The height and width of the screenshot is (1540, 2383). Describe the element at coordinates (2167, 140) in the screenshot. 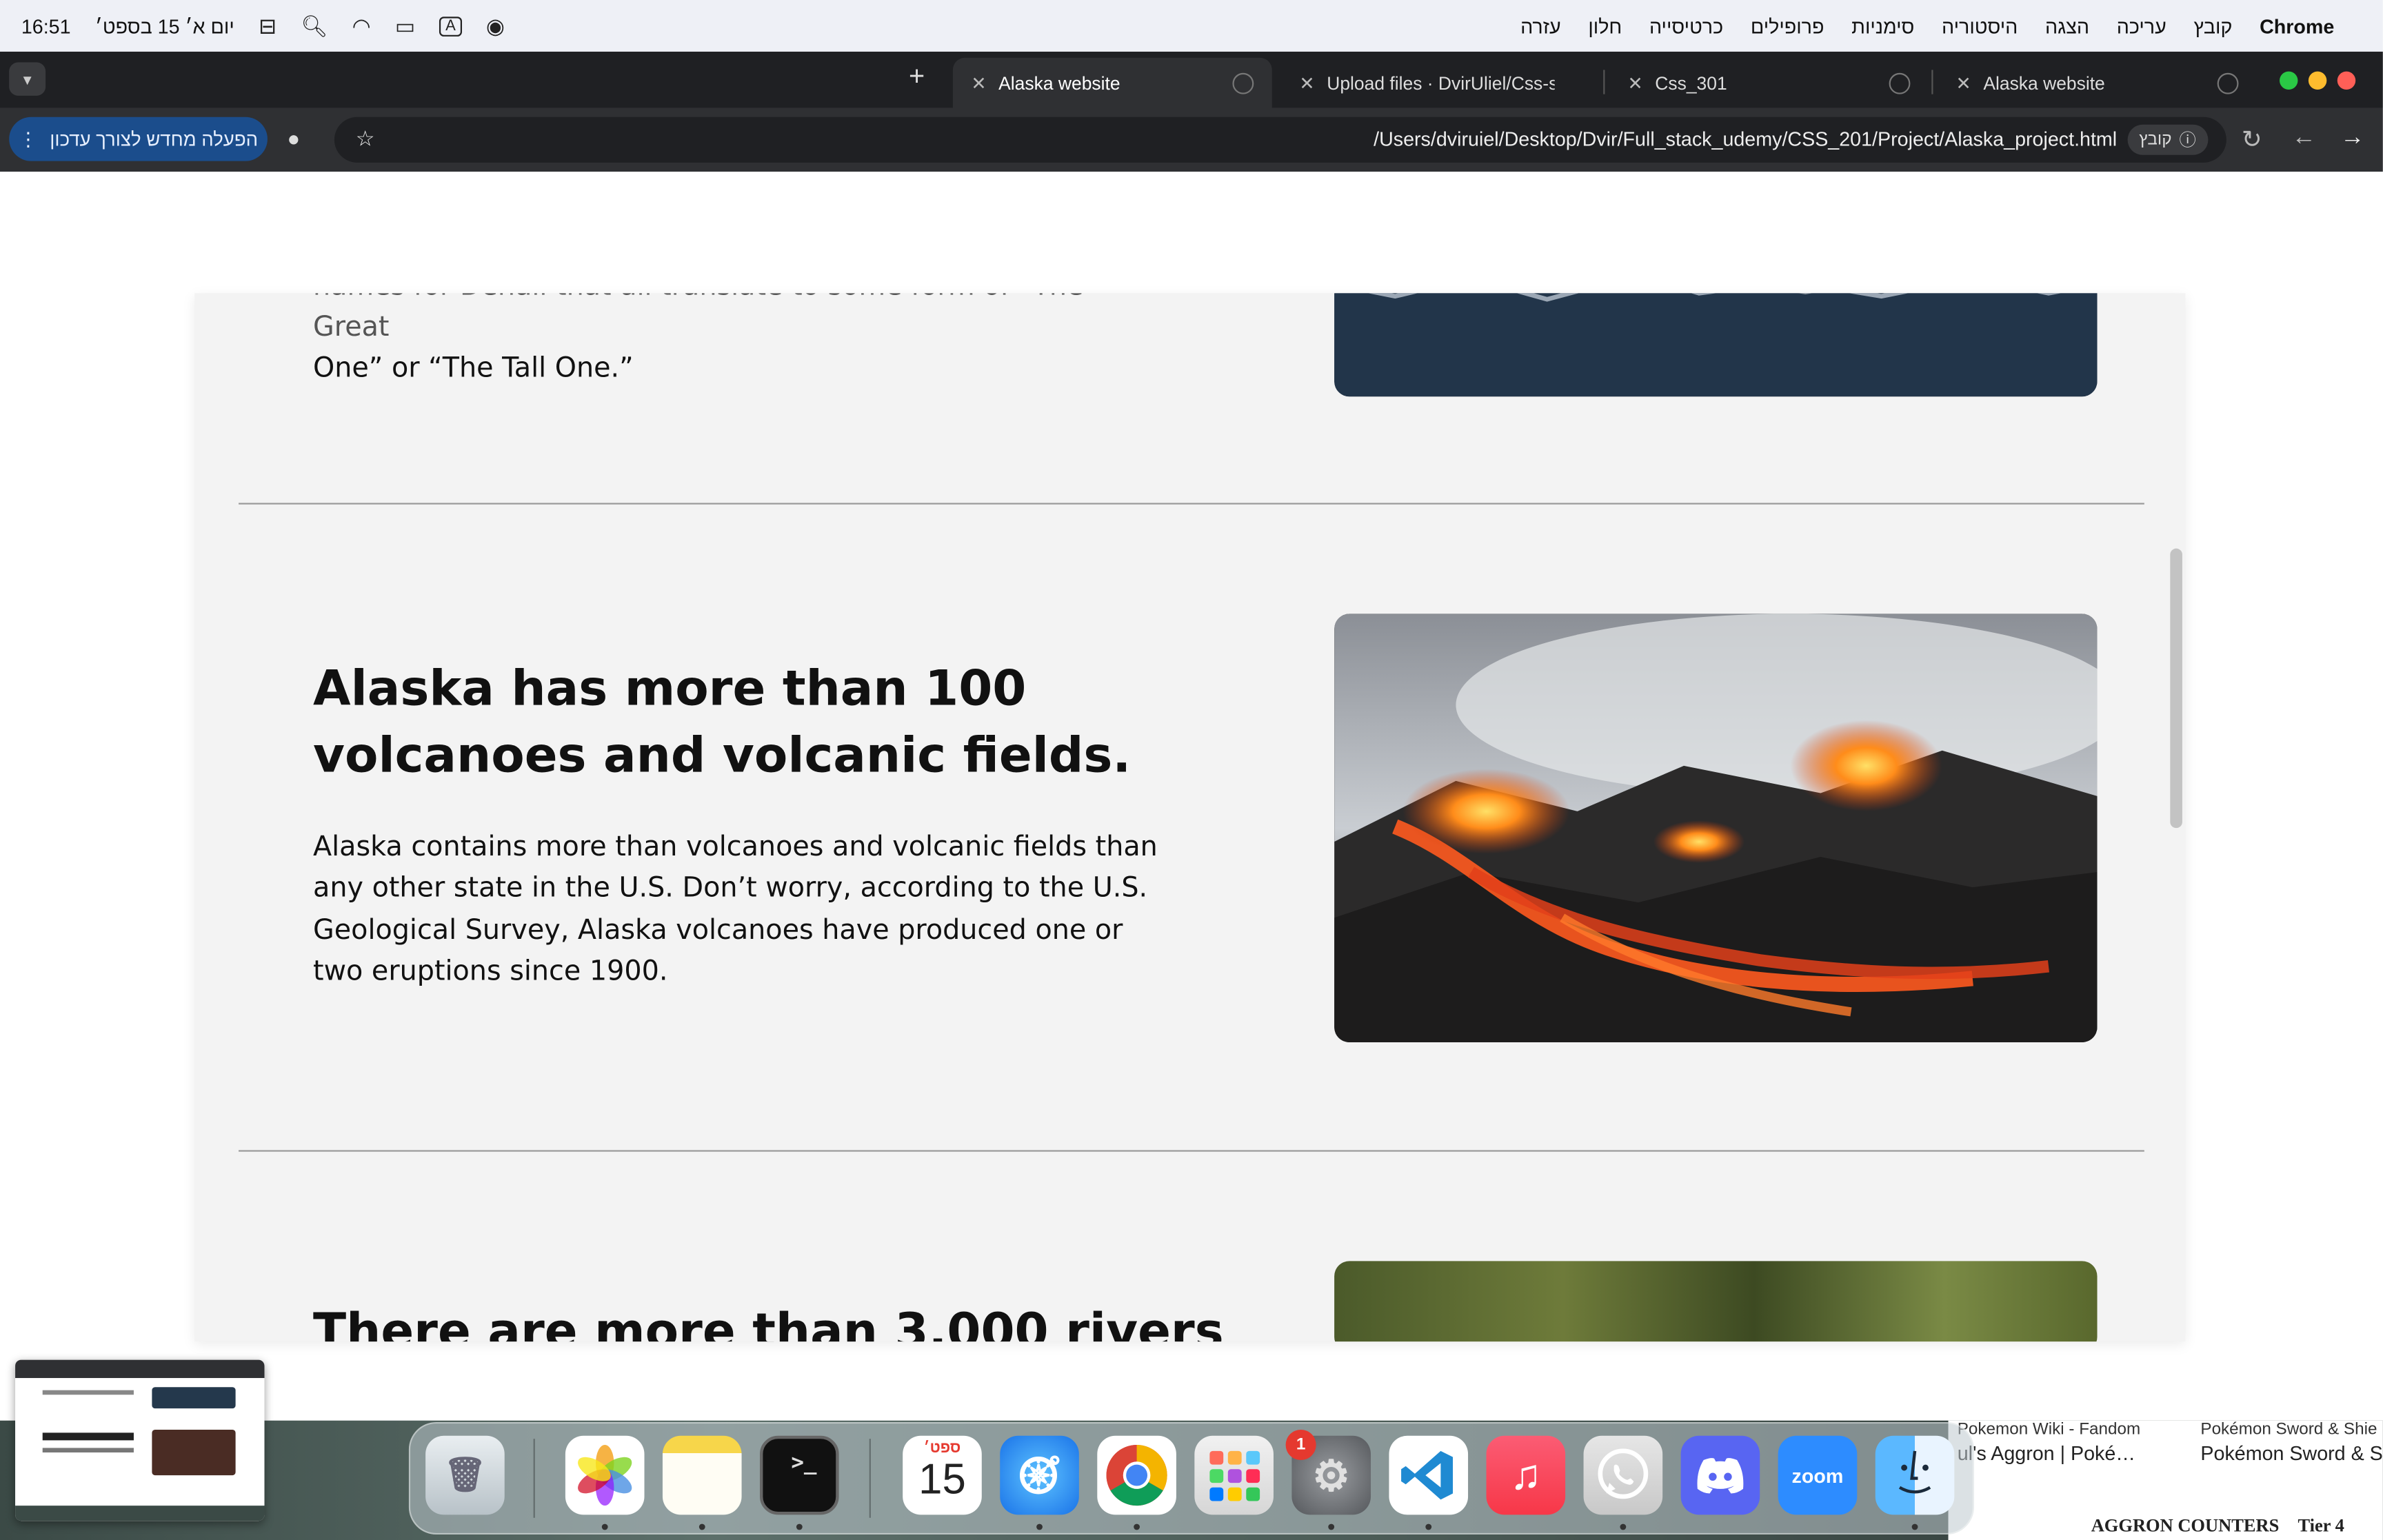

I see `site-info-chip: קובץ ⓘ` at that location.